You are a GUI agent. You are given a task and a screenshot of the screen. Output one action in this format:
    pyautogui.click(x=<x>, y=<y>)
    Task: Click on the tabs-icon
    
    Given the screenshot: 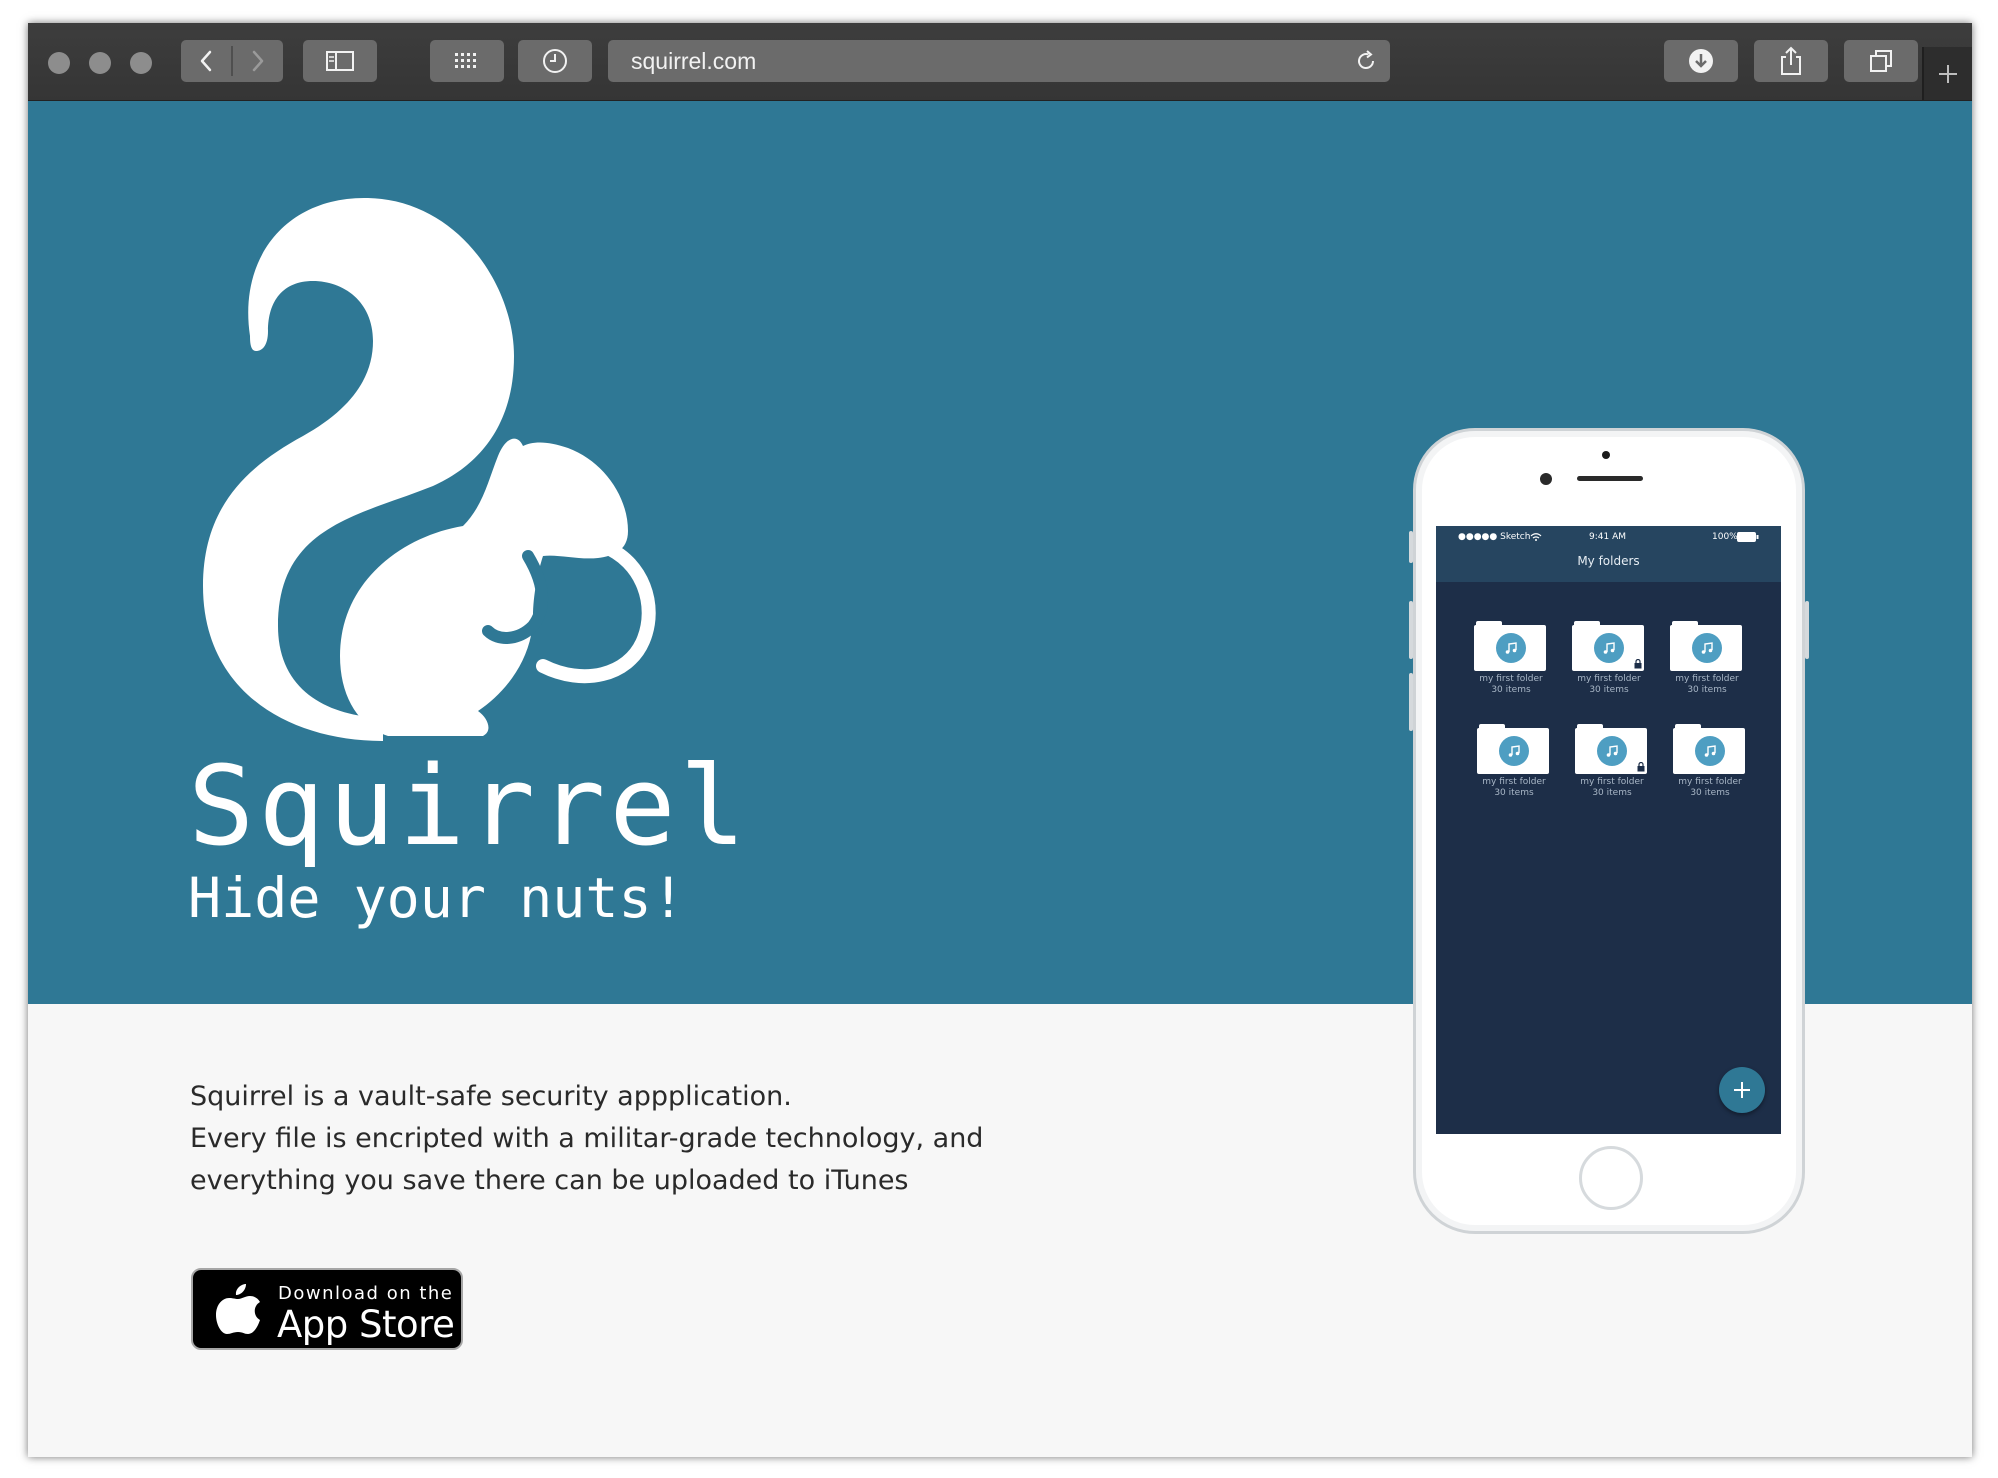 What is the action you would take?
    pyautogui.click(x=1881, y=61)
    